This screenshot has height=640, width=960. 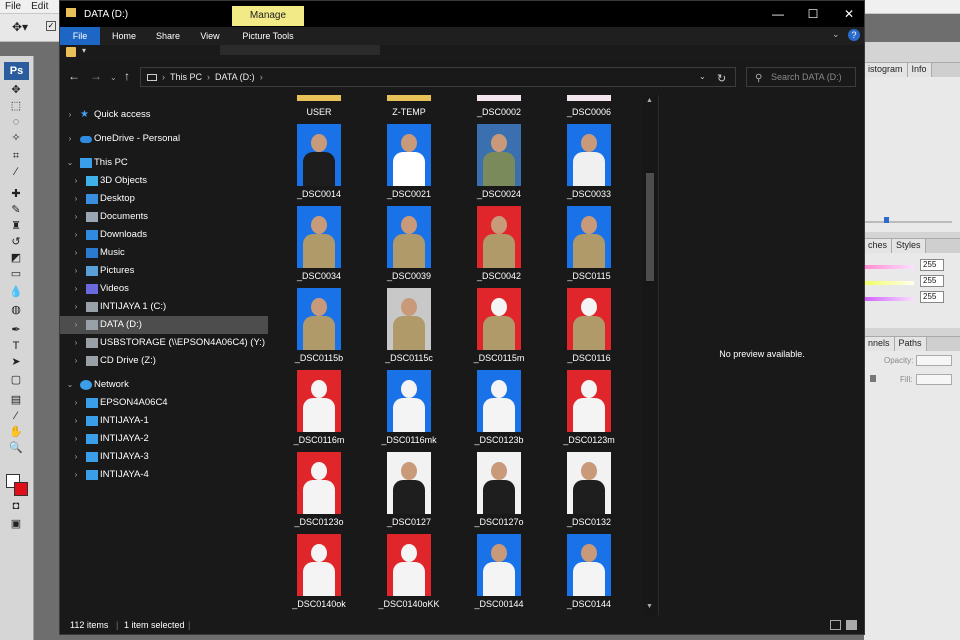 I want to click on file-name: _DSC0006, so click(x=589, y=112).